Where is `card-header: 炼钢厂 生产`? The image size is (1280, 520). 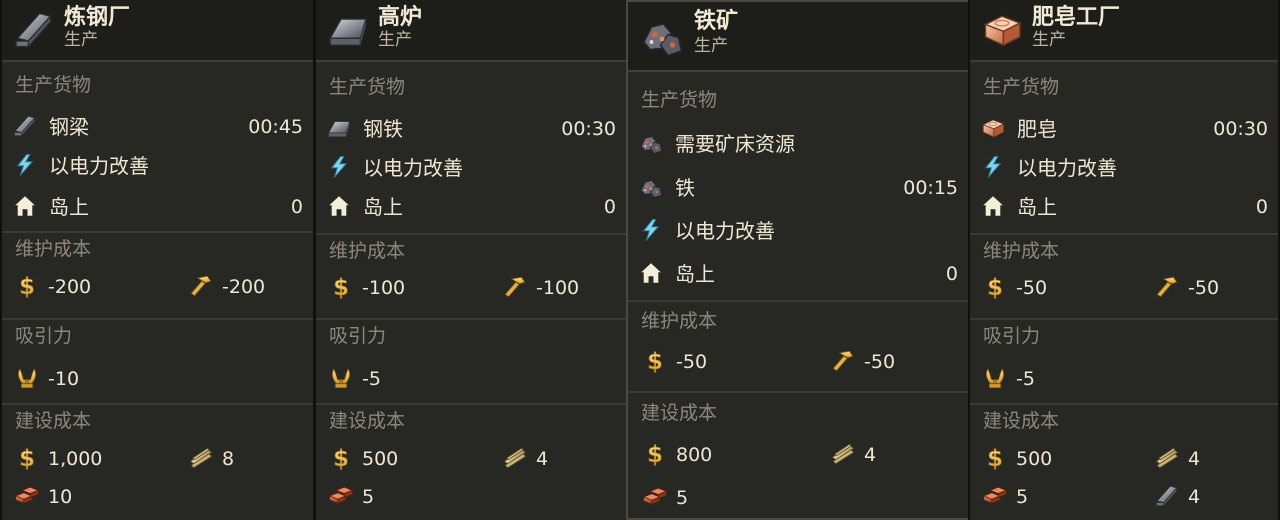
card-header: 炼钢厂 生产 is located at coordinates (157, 31).